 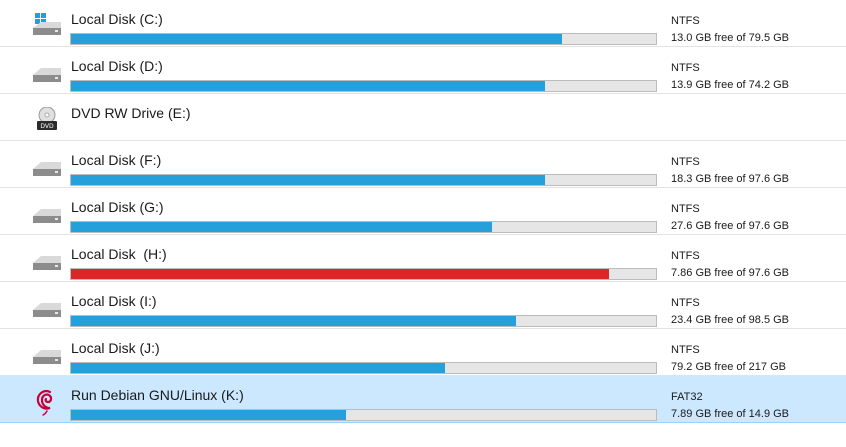 What do you see at coordinates (117, 207) in the screenshot?
I see `drive-name: Local Disk (G:)` at bounding box center [117, 207].